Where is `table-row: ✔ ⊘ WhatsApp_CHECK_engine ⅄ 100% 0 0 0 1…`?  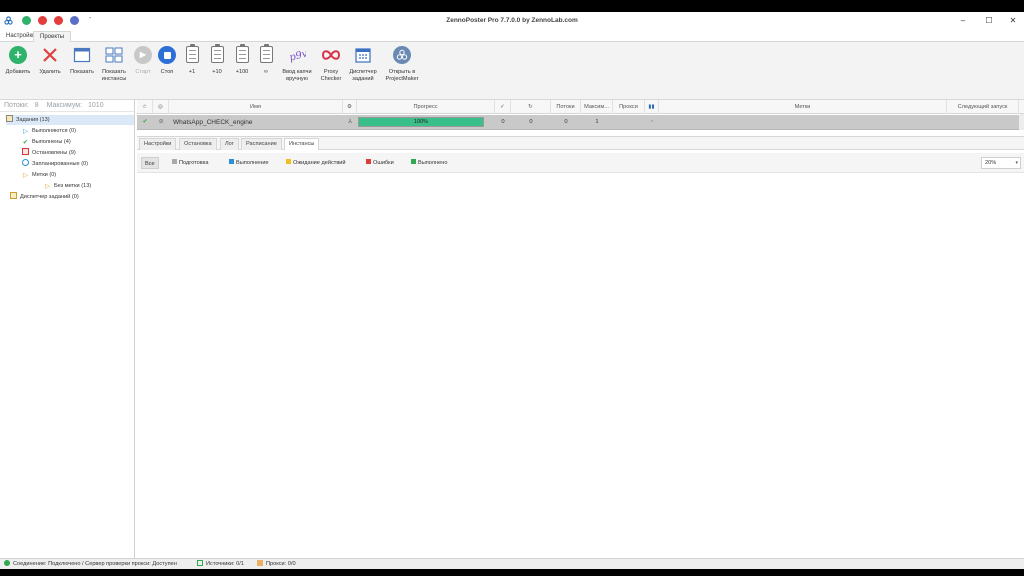 table-row: ✔ ⊘ WhatsApp_CHECK_engine ⅄ 100% 0 0 0 1… is located at coordinates (580, 122).